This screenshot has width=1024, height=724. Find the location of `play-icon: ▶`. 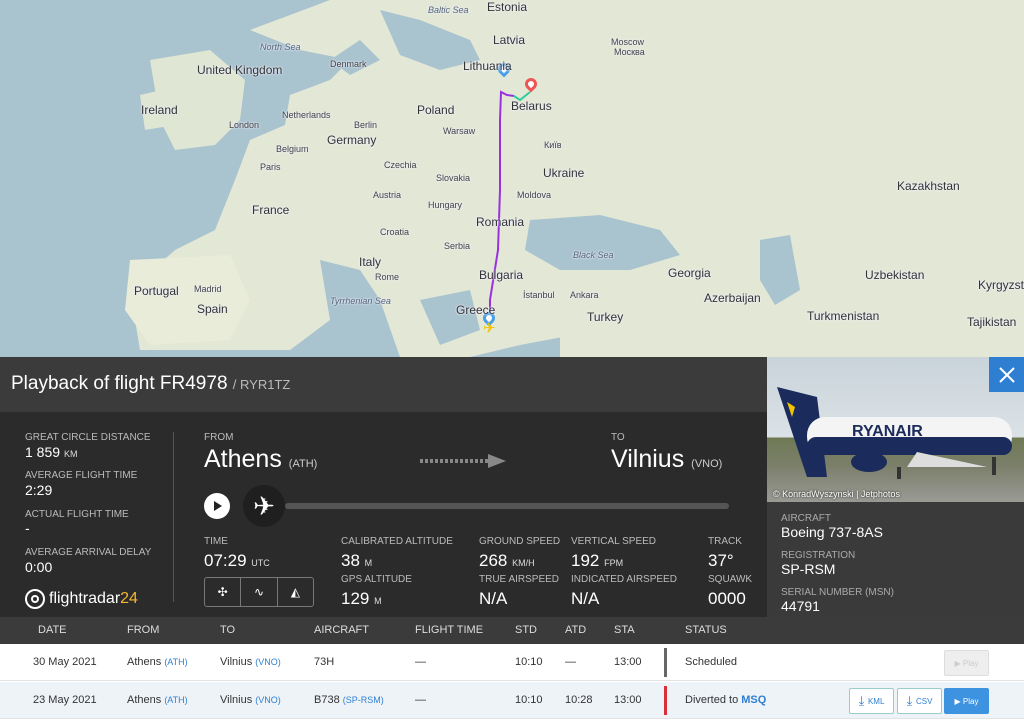

play-icon: ▶ is located at coordinates (958, 701).